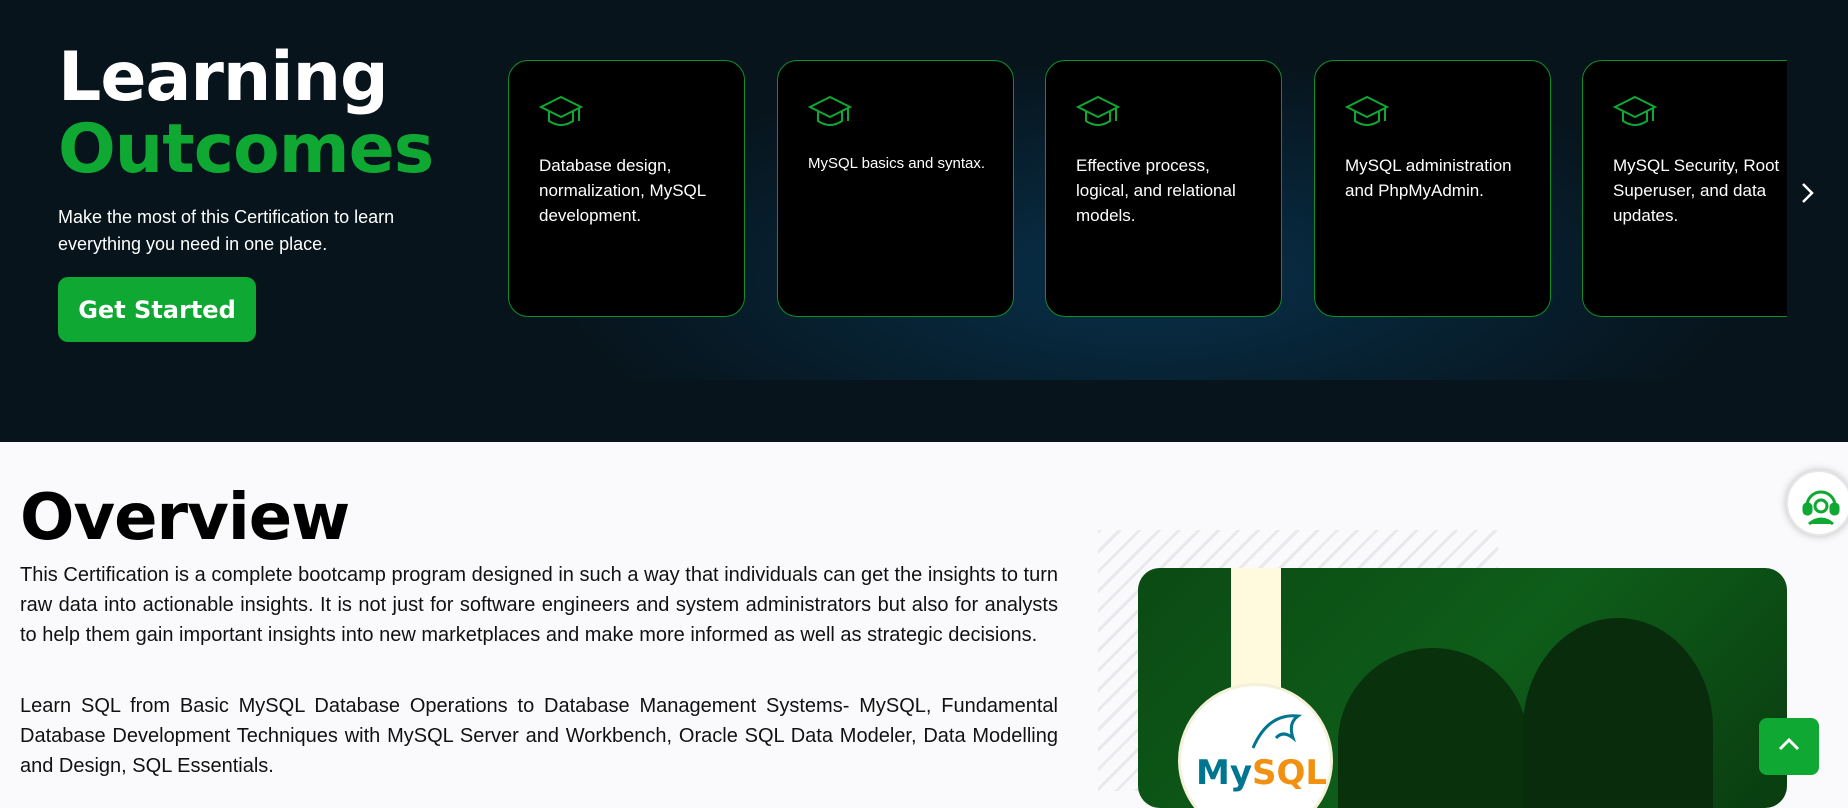 The image size is (1848, 808). I want to click on headset-icon, so click(1821, 508).